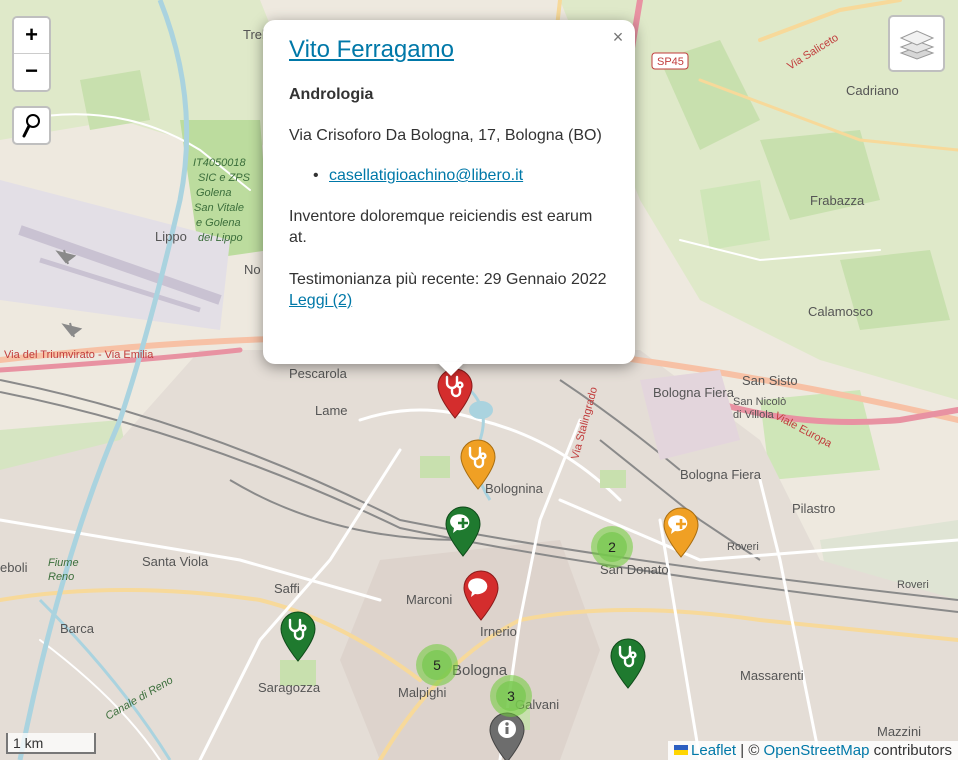  What do you see at coordinates (772, 675) in the screenshot?
I see `svg-text: Massarenti` at bounding box center [772, 675].